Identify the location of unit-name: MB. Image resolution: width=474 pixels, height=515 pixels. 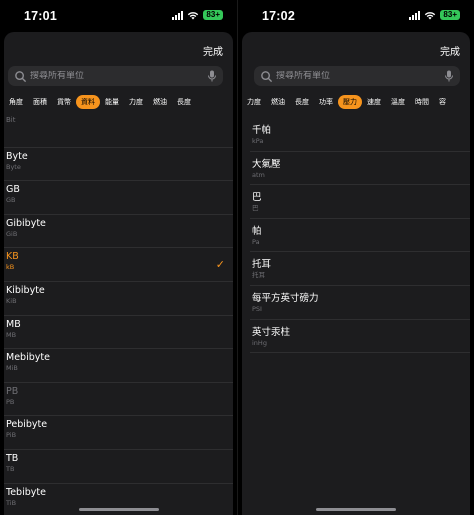
(13, 324).